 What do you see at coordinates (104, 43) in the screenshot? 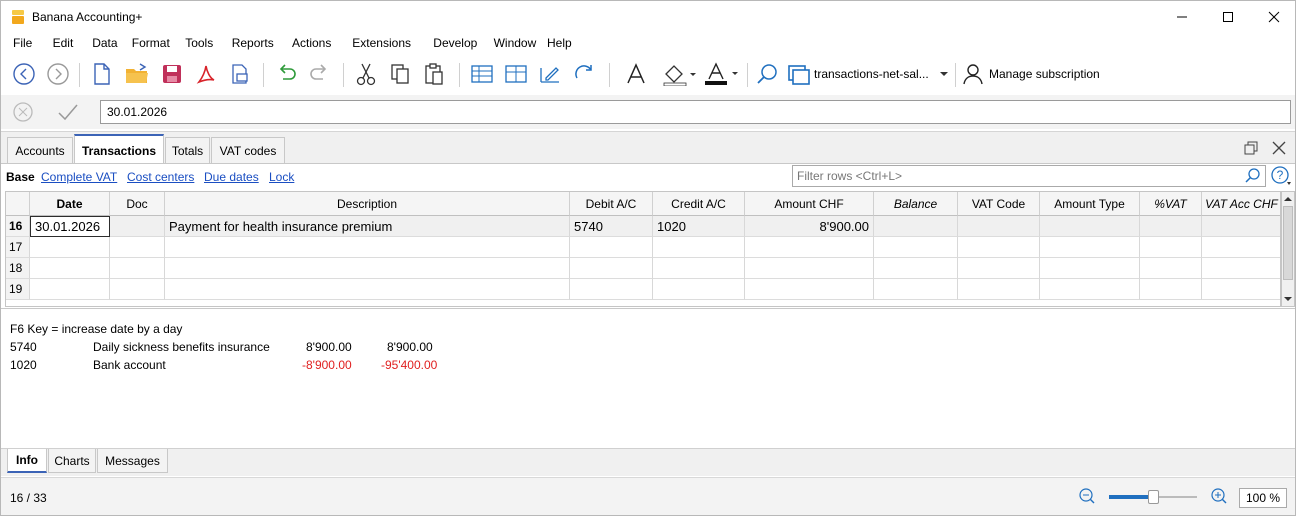
I see `menu-data: Data` at bounding box center [104, 43].